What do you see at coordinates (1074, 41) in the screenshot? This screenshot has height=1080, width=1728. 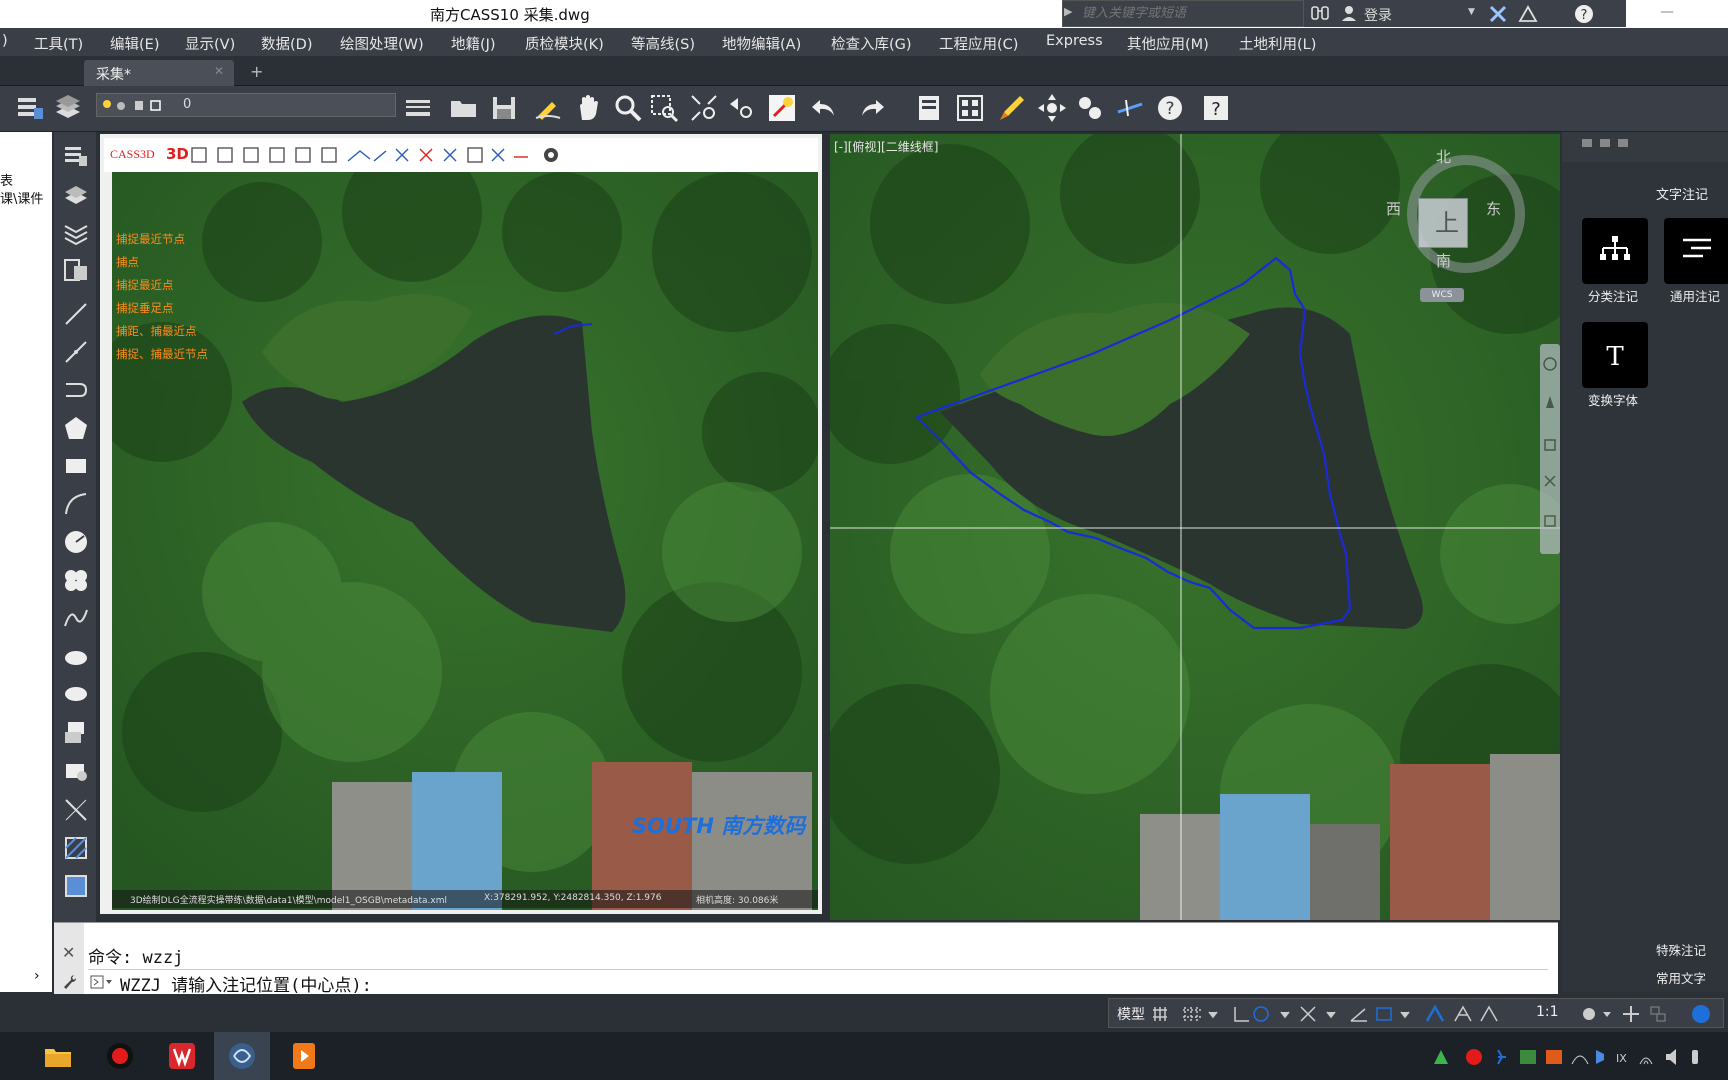 I see `menu-express: Express` at bounding box center [1074, 41].